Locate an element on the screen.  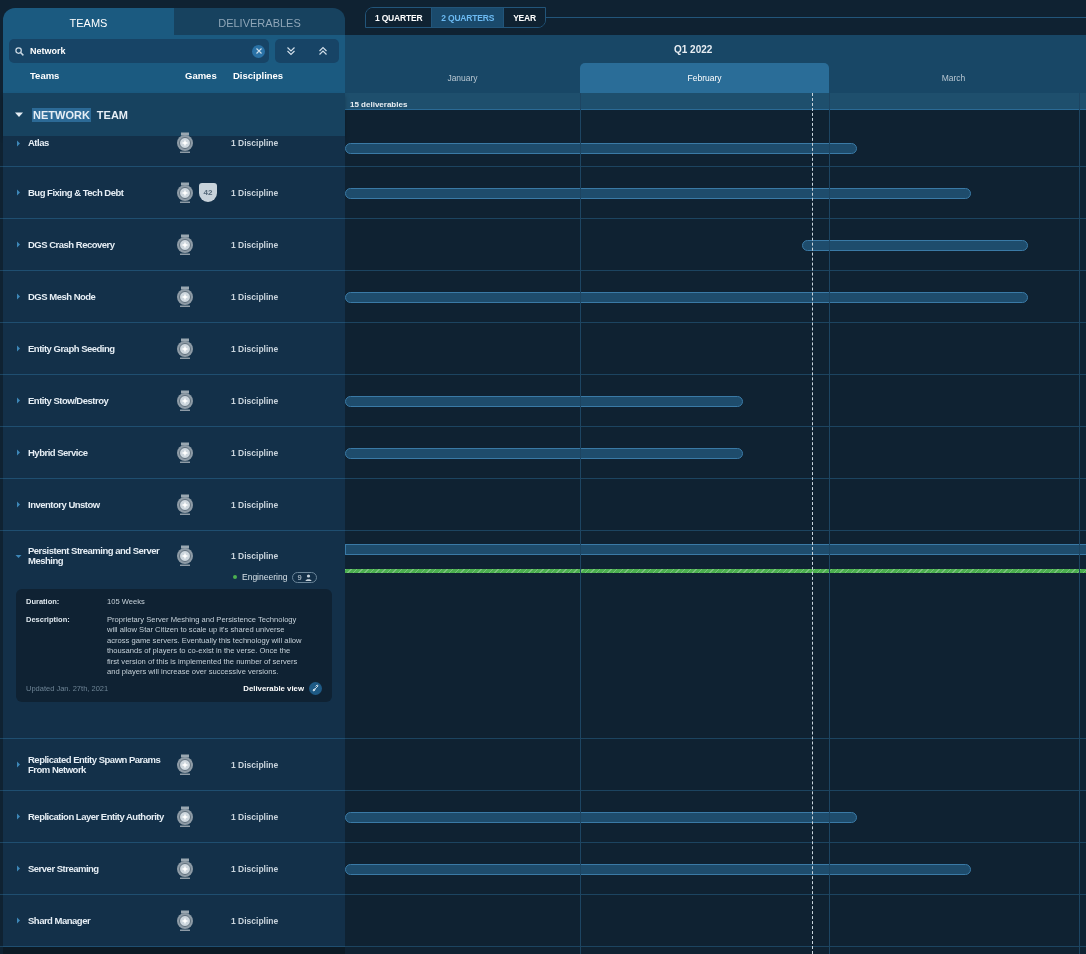
team-name: DGS Mesh Node is located at coordinates (102, 296).